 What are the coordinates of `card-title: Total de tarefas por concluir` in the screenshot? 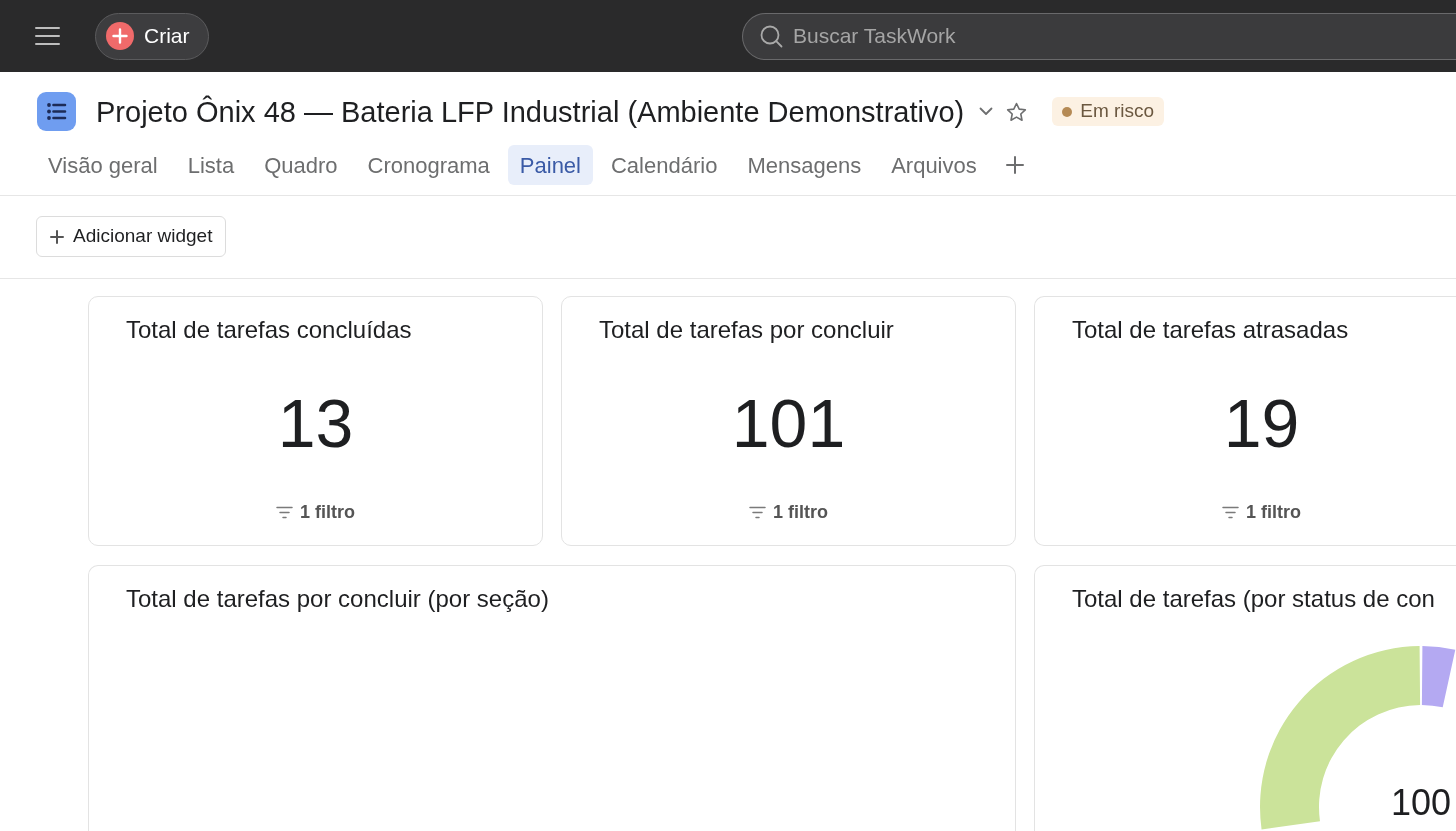 It's located at (746, 330).